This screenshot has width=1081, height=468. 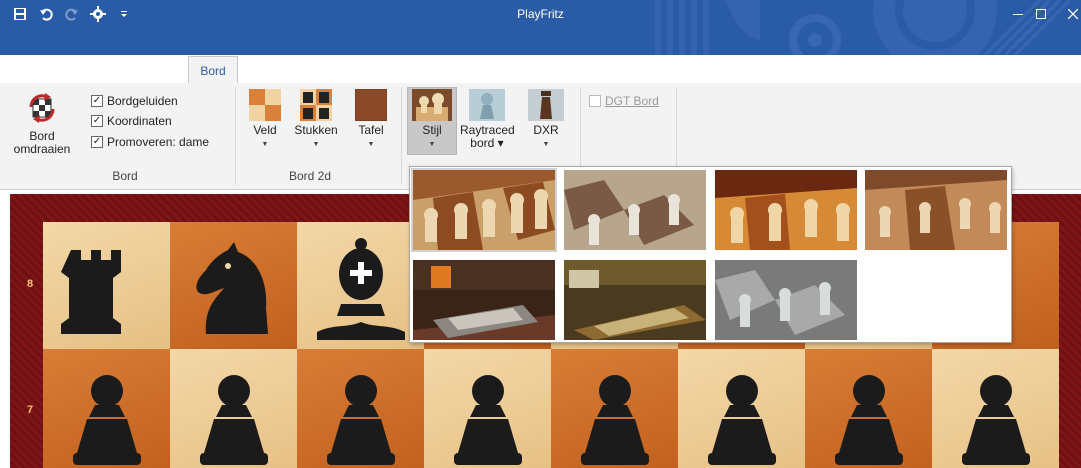 I want to click on dxr-dropdown-arrow: ▼, so click(x=546, y=144).